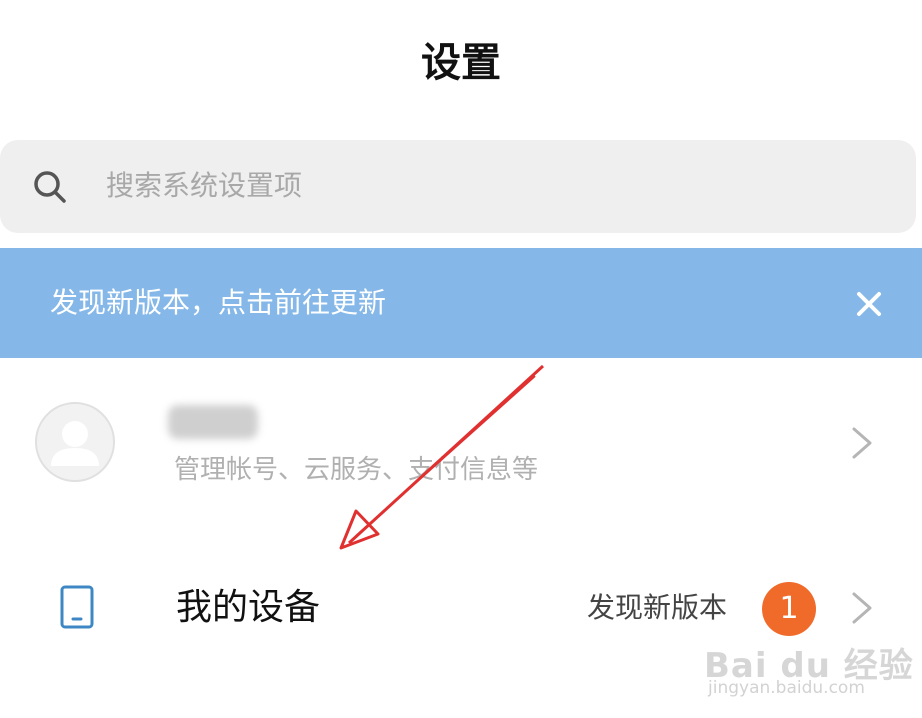 The height and width of the screenshot is (718, 922). I want to click on avatar-placeholder-icon, so click(75, 442).